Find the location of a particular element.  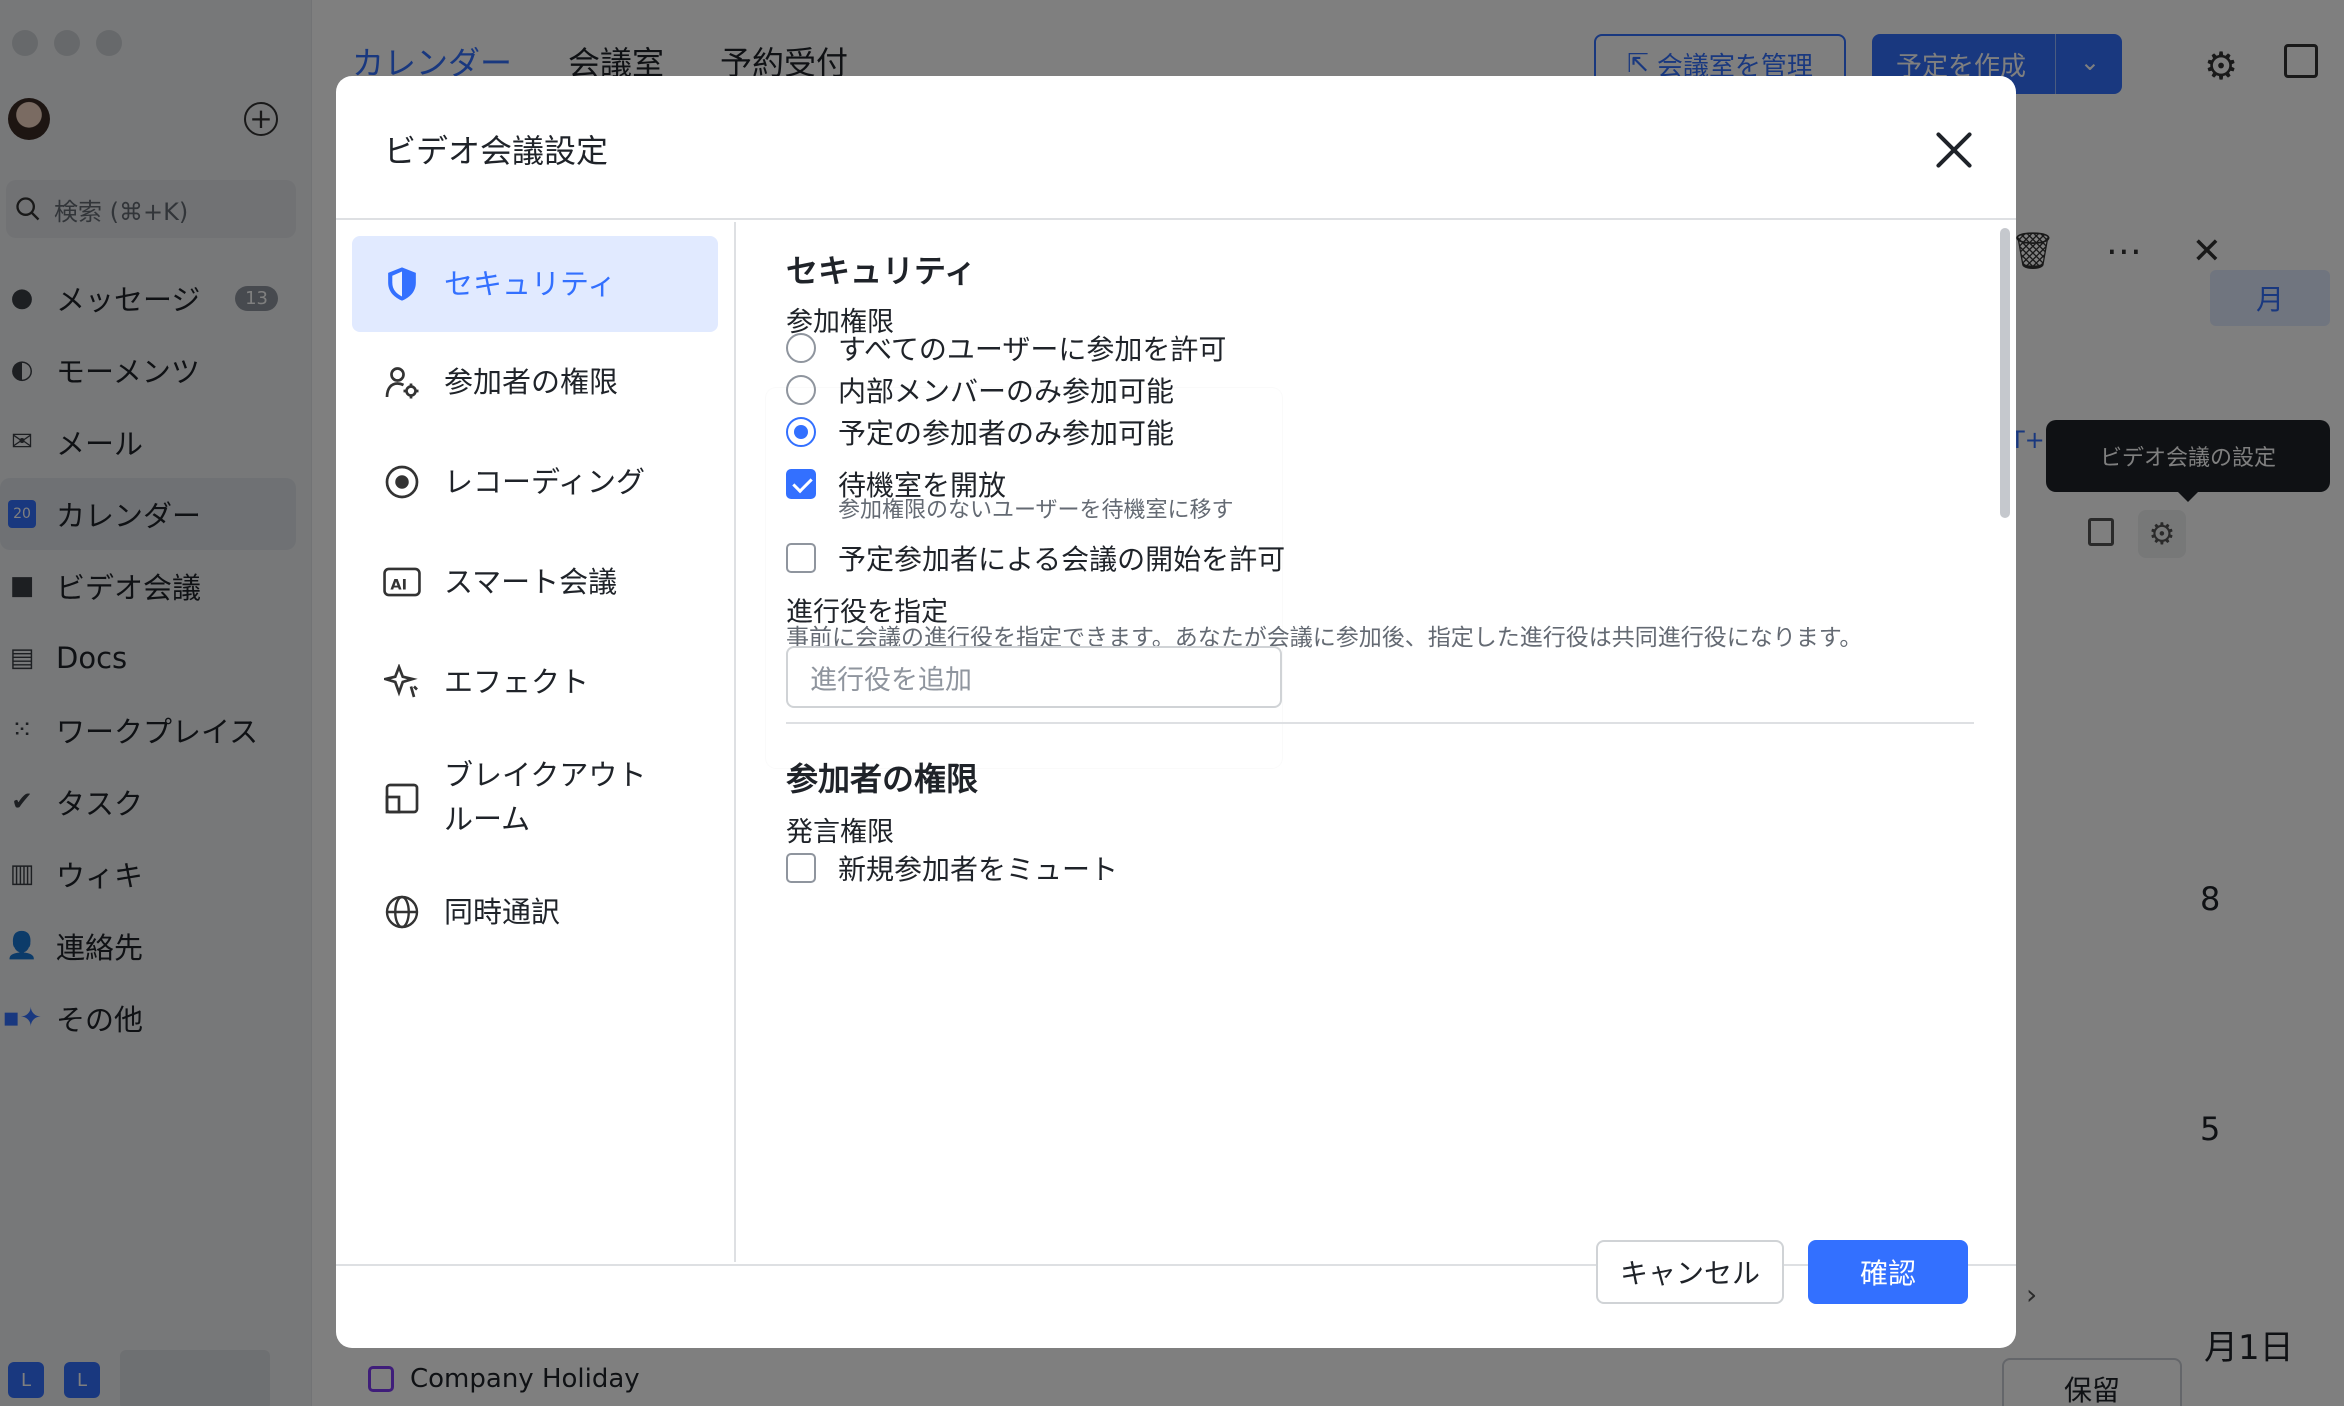

nav-item-smart-meeting: AI スマート会議 is located at coordinates (535, 582).